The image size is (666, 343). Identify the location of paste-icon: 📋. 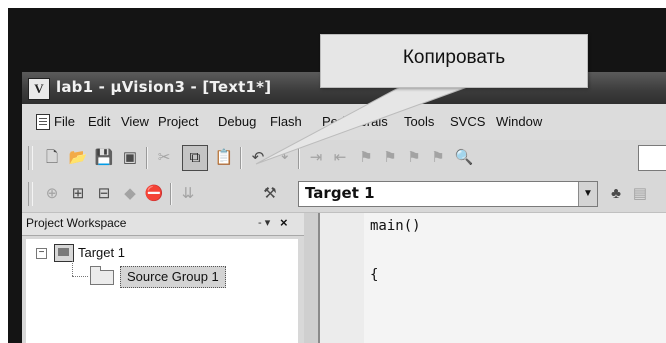
(224, 158).